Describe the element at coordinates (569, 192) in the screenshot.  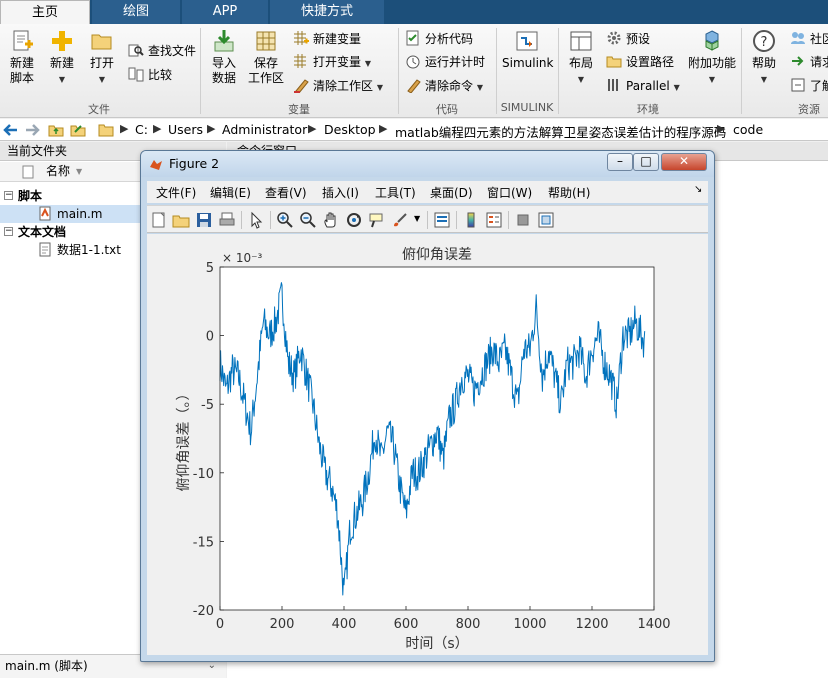
I see `menu-help: 帮助(H)` at that location.